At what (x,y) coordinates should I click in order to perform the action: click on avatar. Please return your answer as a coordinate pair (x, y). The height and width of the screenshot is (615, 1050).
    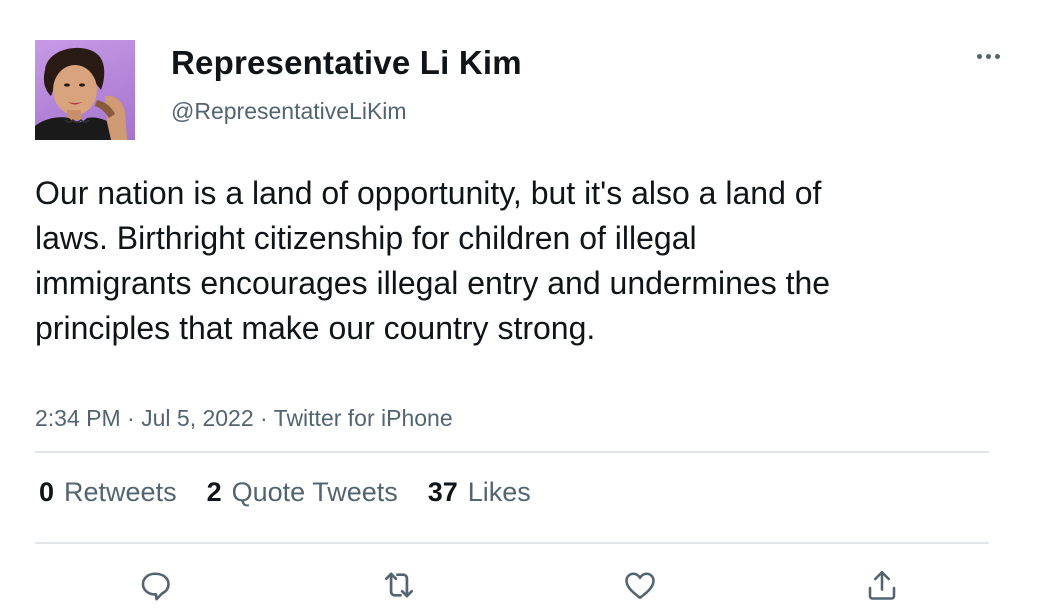
    Looking at the image, I should click on (85, 90).